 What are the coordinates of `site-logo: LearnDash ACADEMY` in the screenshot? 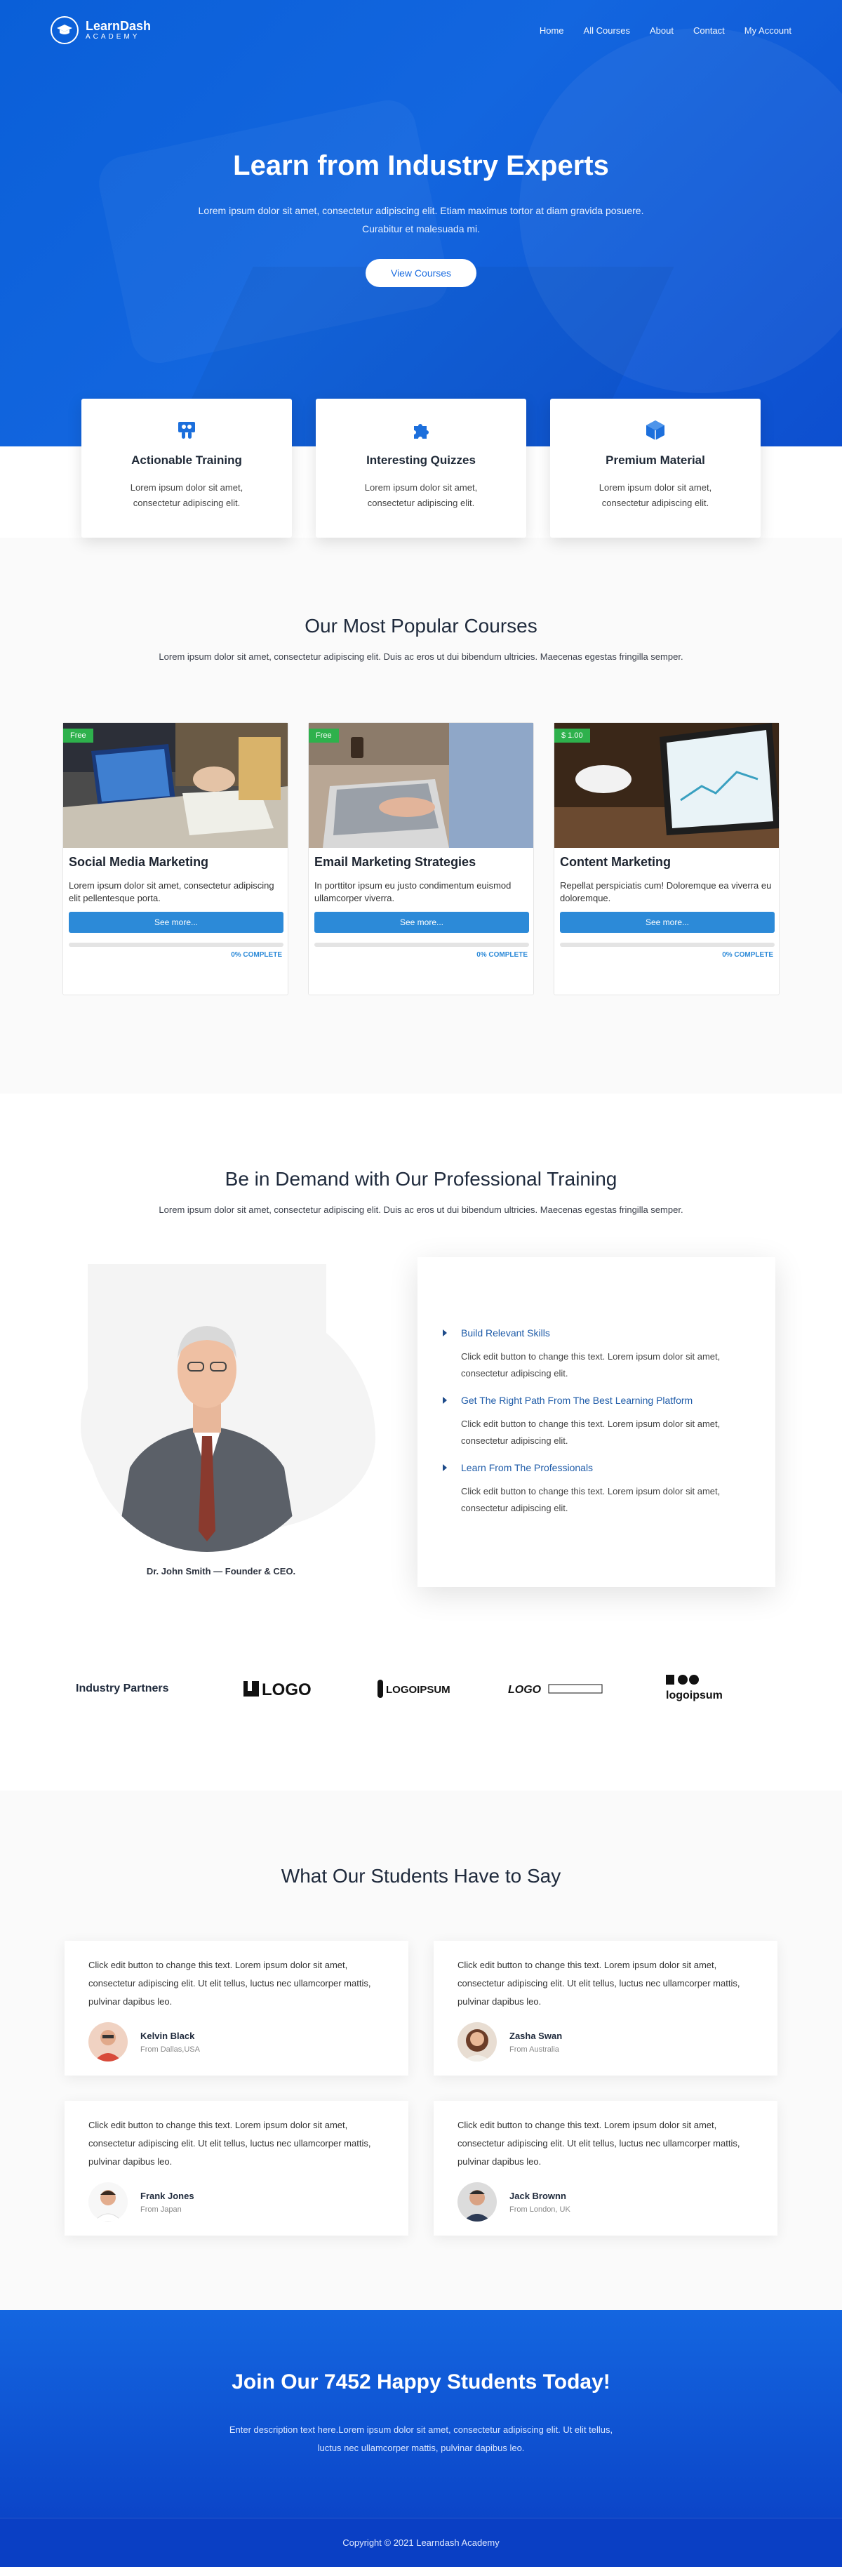 It's located at (101, 30).